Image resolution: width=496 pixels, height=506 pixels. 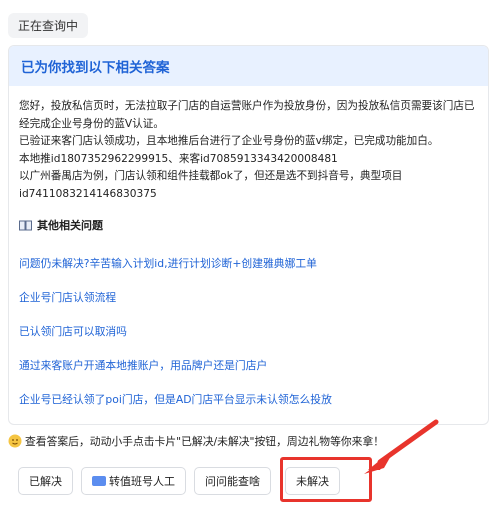 What do you see at coordinates (248, 264) in the screenshot?
I see `related-link-diagnose: 问题仍未解决?辛苦输入计划id,进行计划诊断+创建雅典娜工单` at bounding box center [248, 264].